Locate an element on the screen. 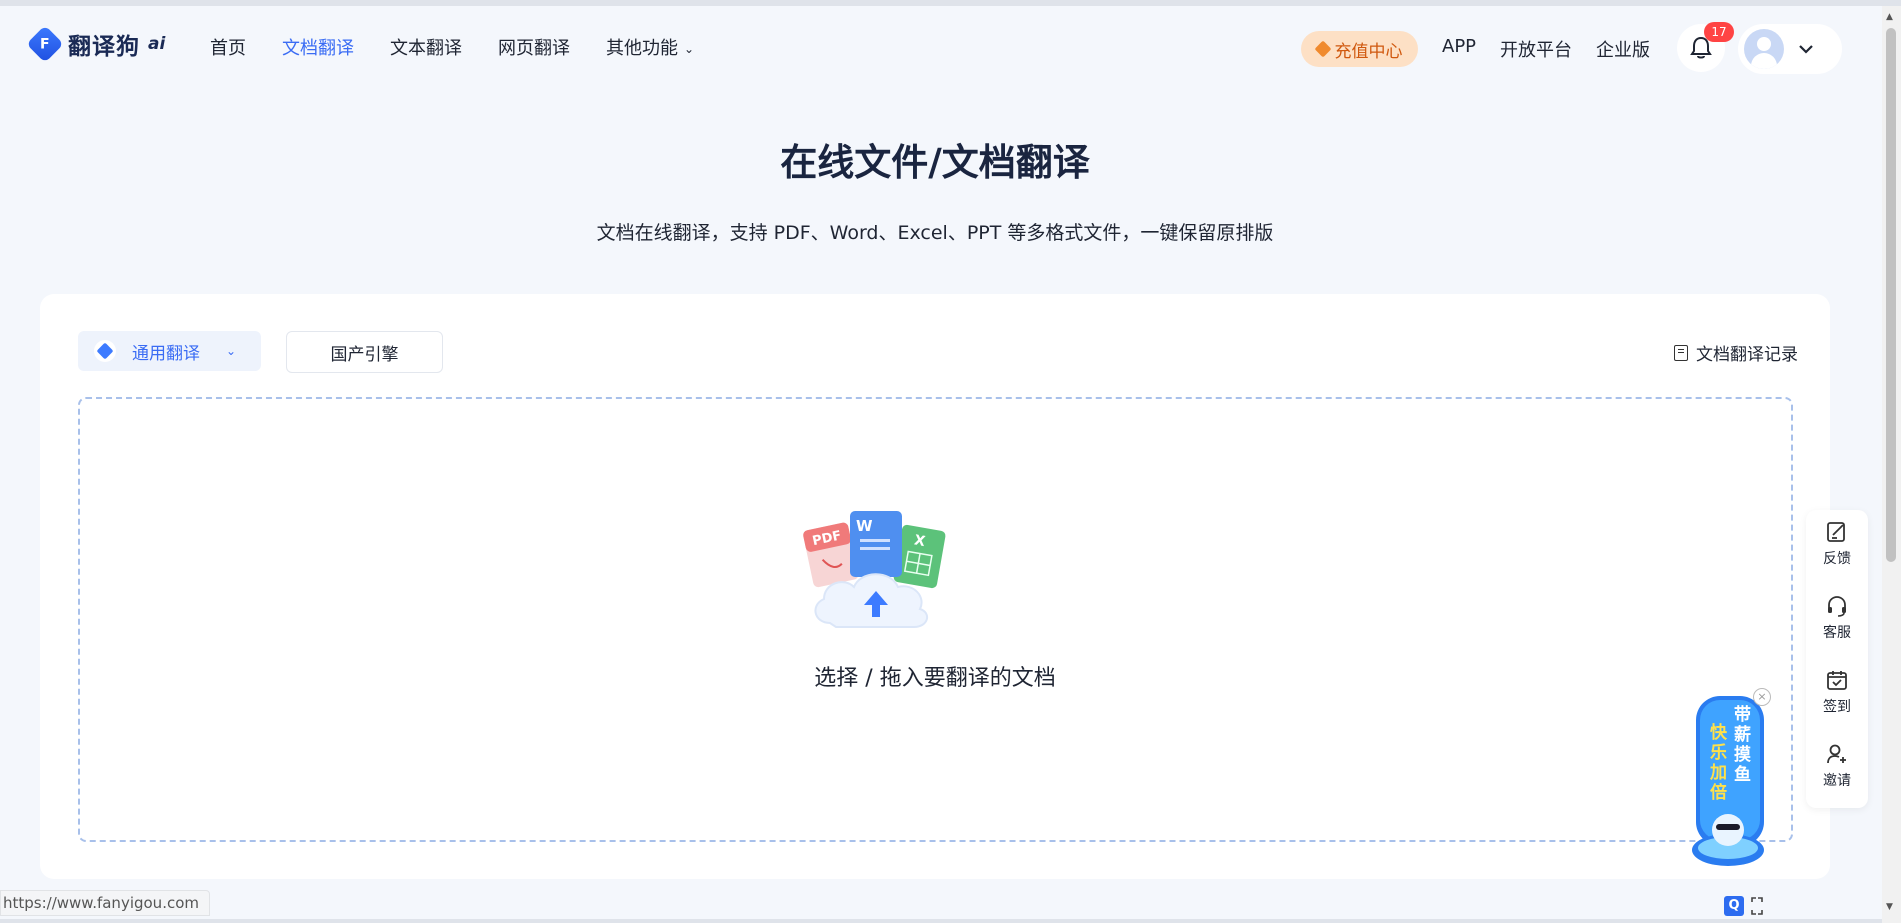  customer-service-label: 客服 is located at coordinates (1837, 633).